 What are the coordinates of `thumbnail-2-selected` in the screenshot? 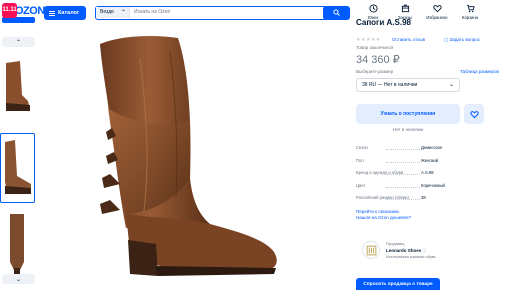 It's located at (17, 168).